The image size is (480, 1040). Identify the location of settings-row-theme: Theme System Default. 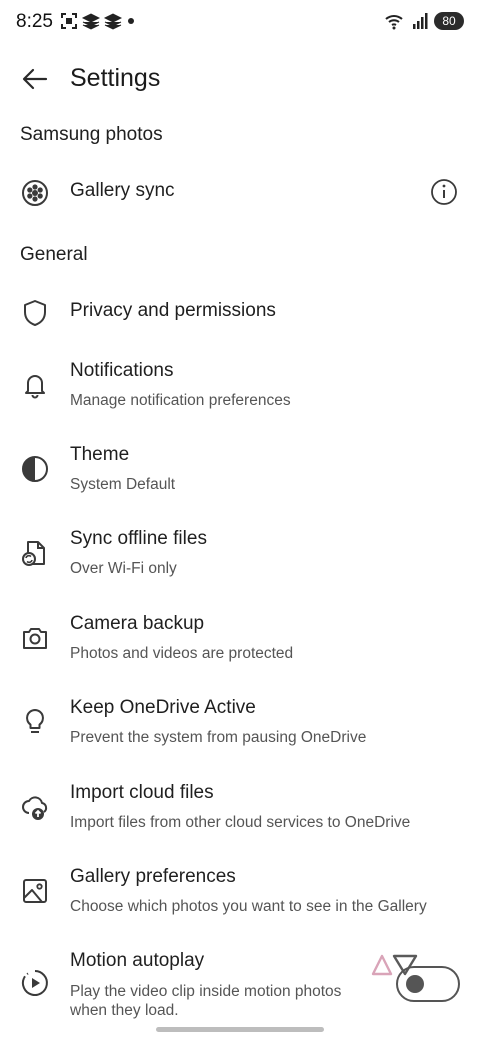
(240, 470).